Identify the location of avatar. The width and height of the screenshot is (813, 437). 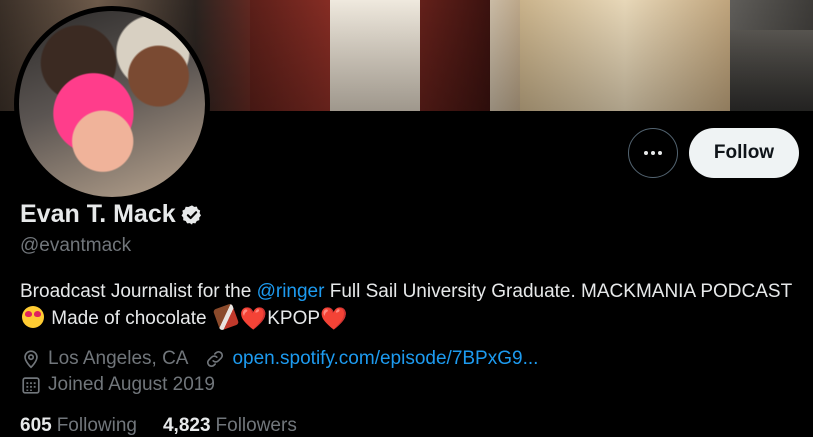
(112, 104).